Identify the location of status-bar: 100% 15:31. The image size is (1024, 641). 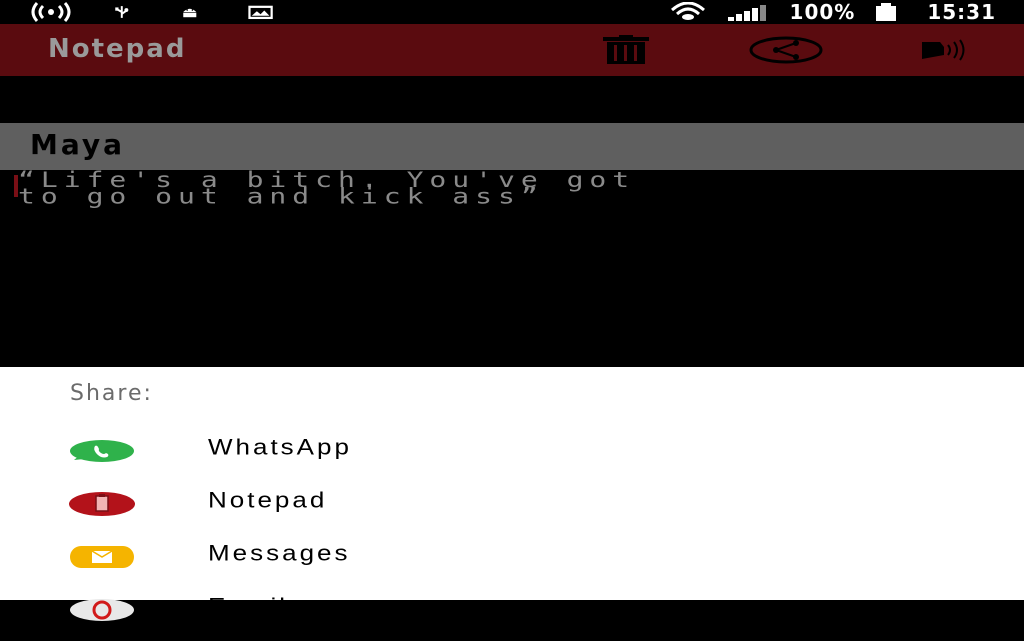
(512, 12).